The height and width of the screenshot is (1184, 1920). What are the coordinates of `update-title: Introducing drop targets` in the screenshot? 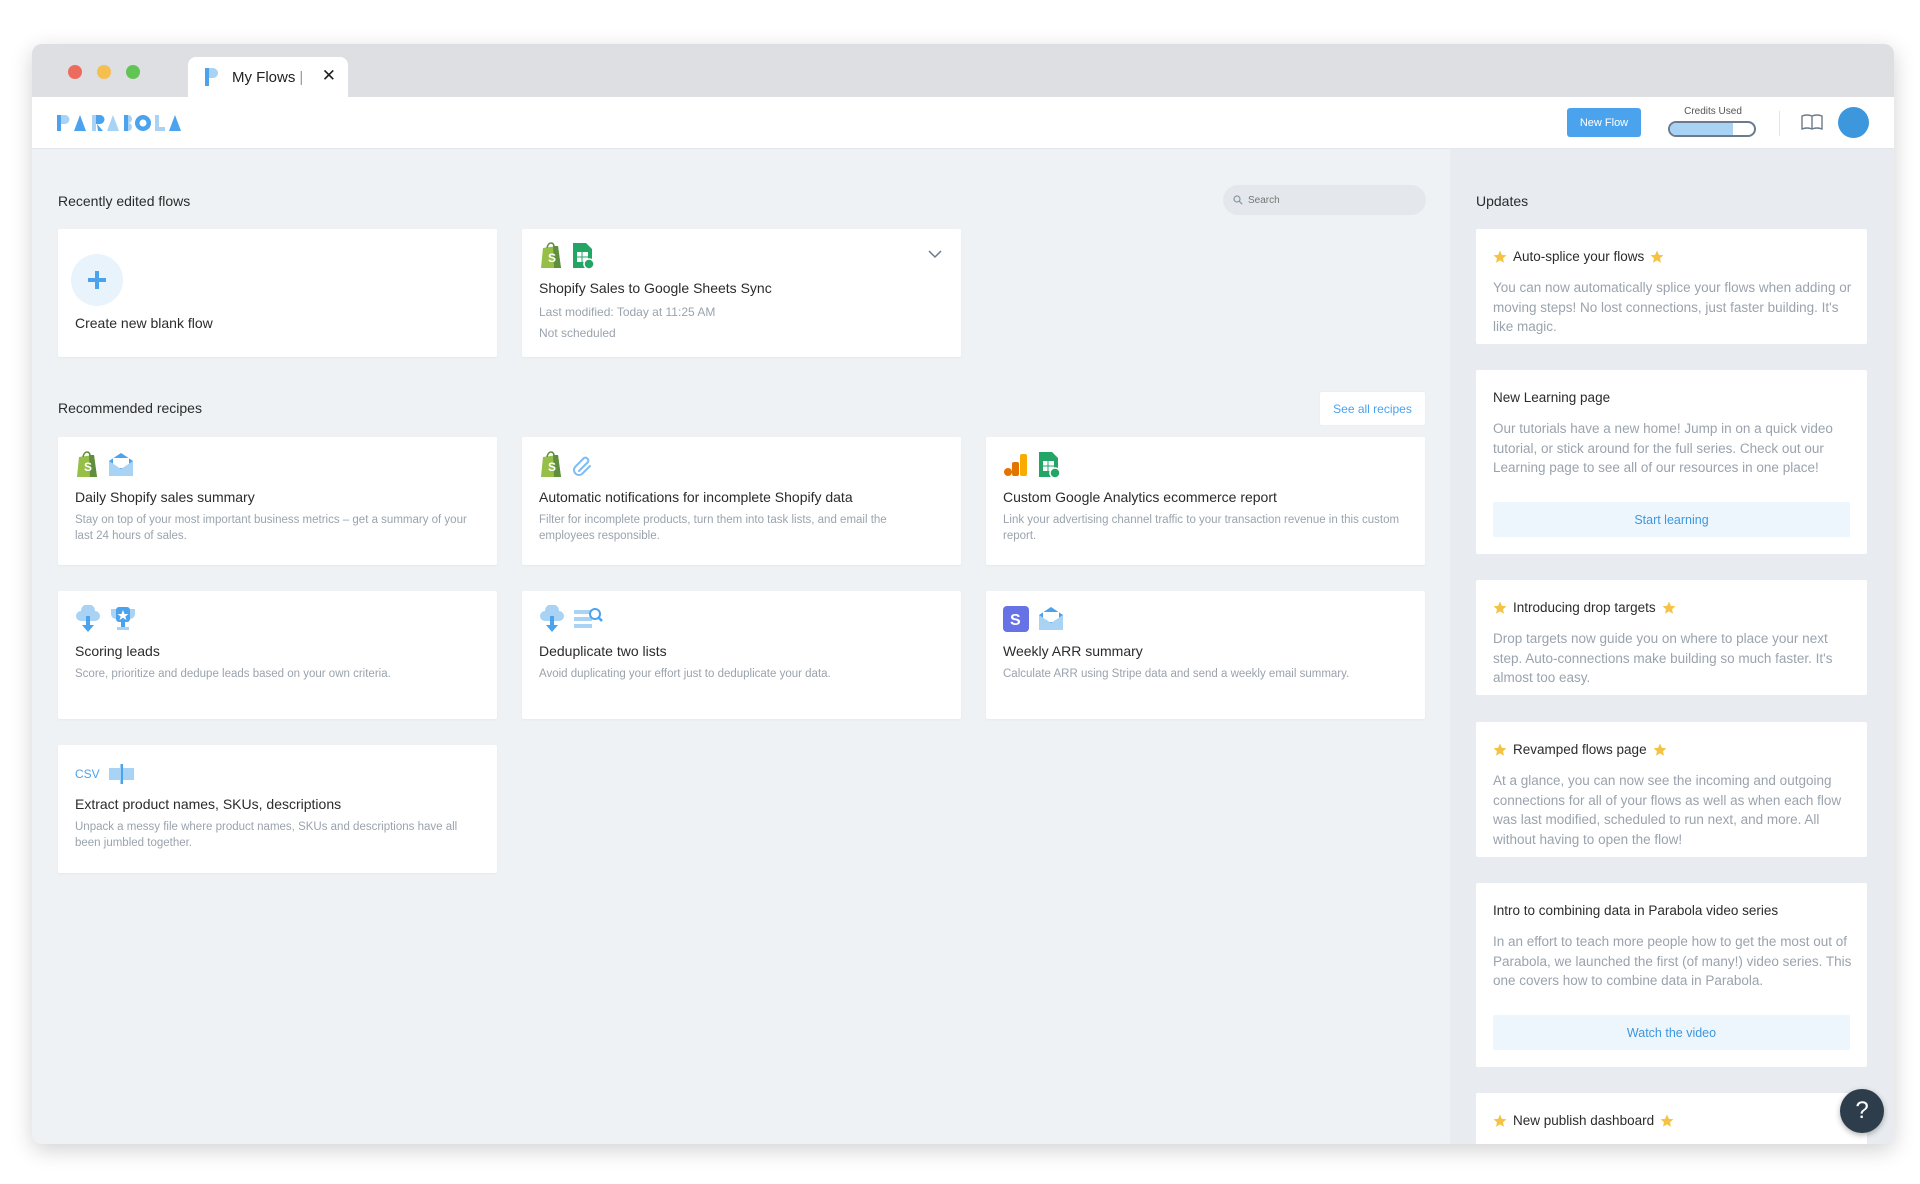 It's located at (1584, 607).